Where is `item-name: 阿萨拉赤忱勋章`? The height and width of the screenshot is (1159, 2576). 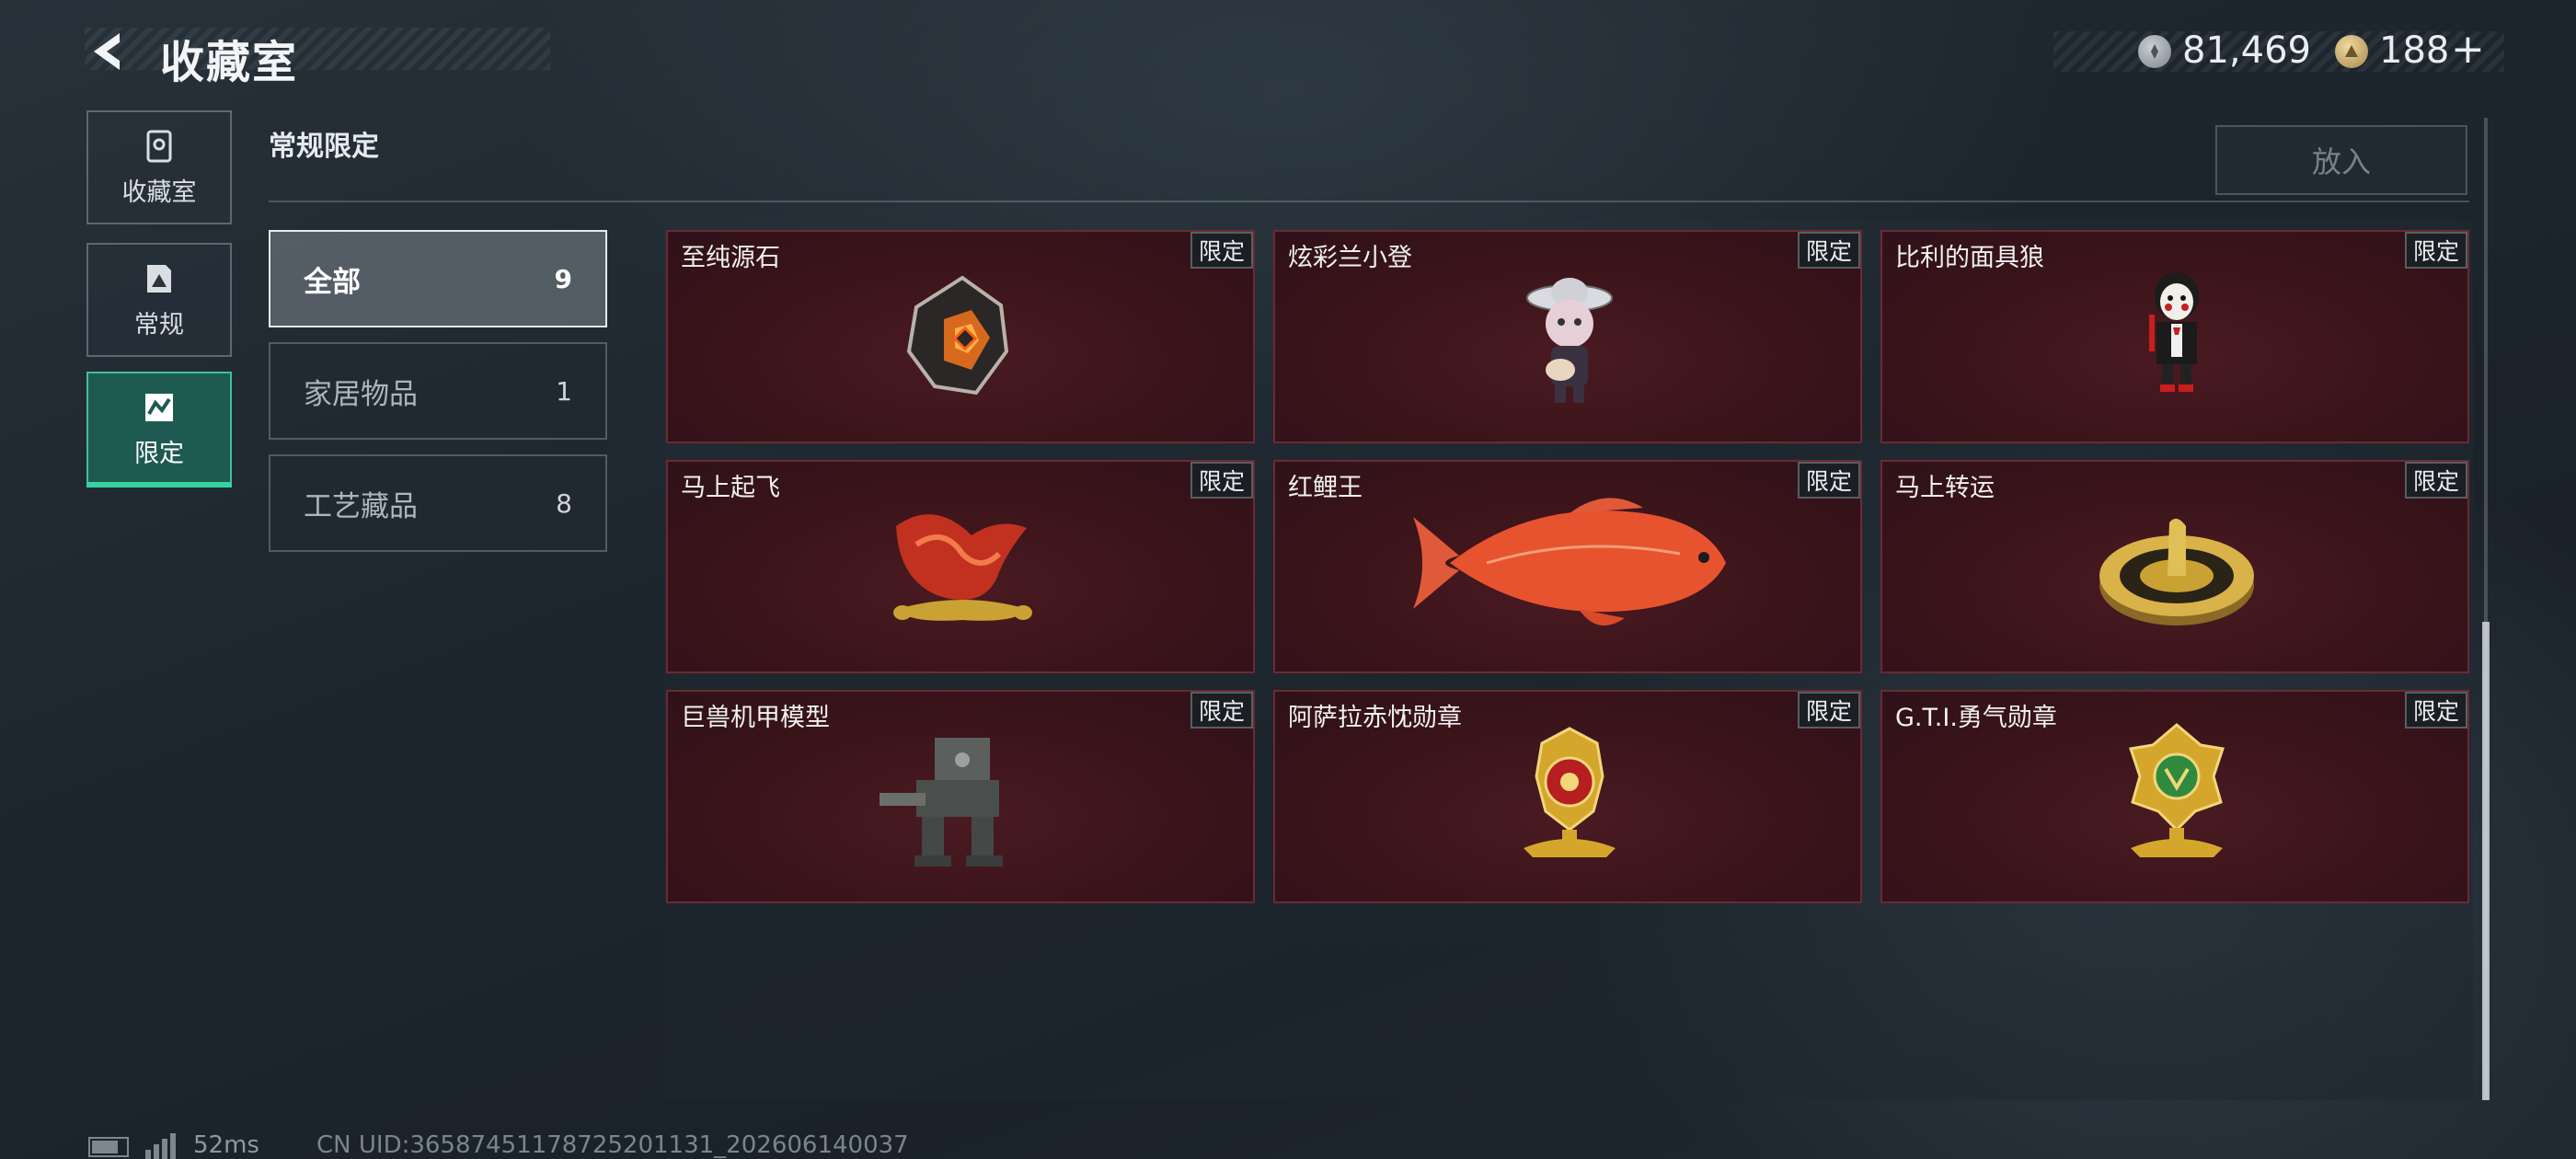
item-name: 阿萨拉赤忱勋章 is located at coordinates (1375, 718).